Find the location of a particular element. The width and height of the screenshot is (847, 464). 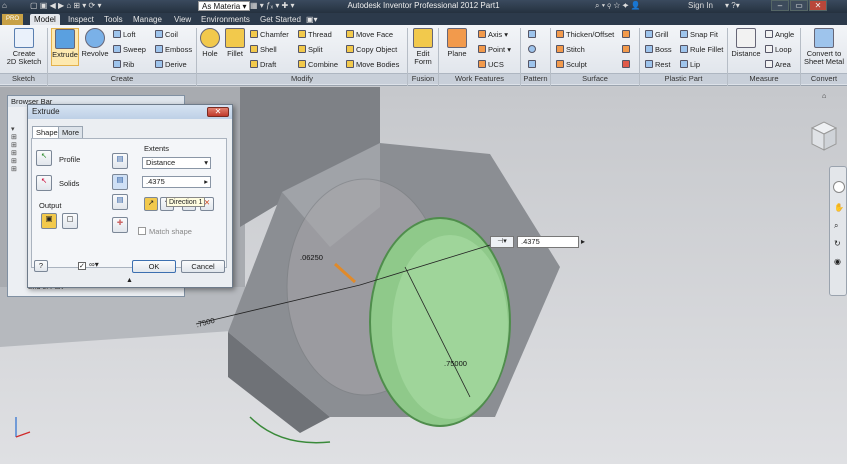

hole-button: Hole is located at coordinates (210, 43).